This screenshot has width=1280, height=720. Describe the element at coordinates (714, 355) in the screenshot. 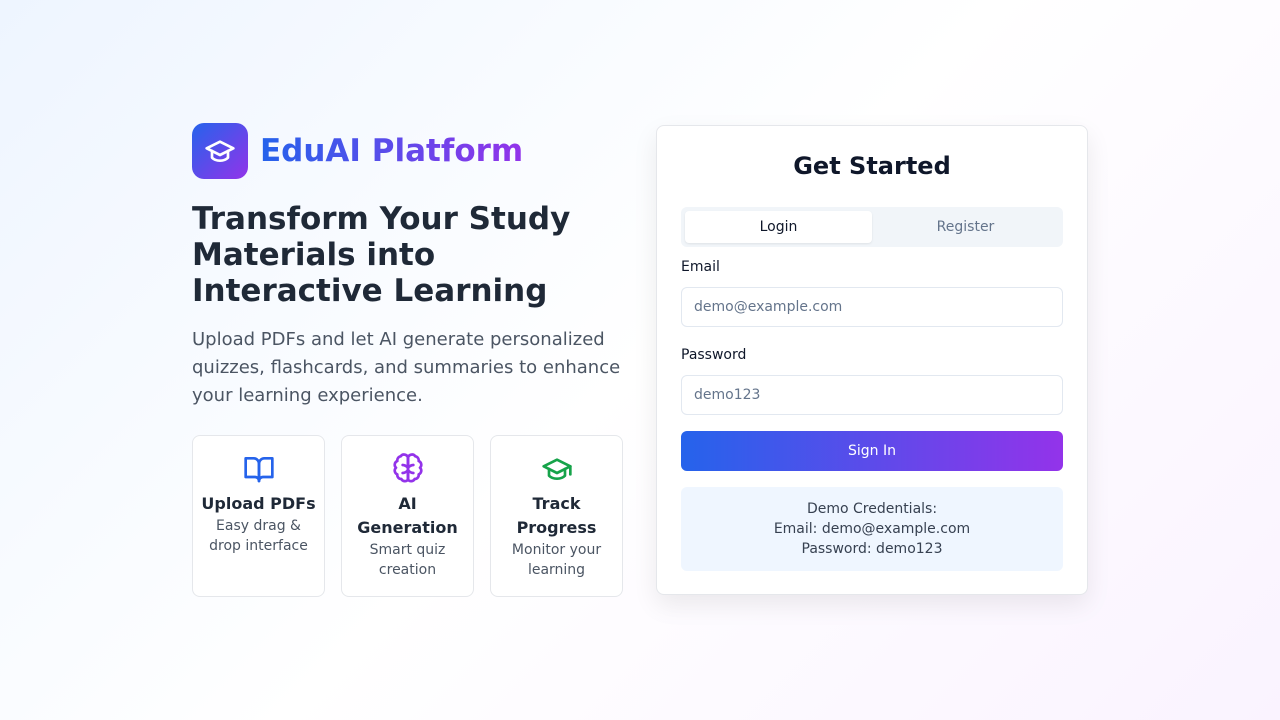

I see `password-label: Password` at that location.